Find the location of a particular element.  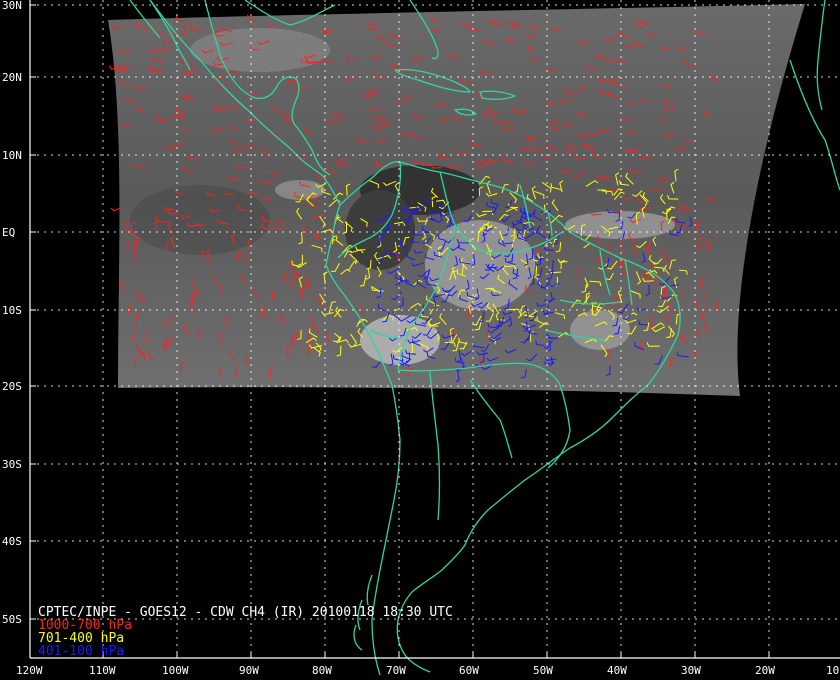

lat-label-eq: EQ is located at coordinates (9, 232).